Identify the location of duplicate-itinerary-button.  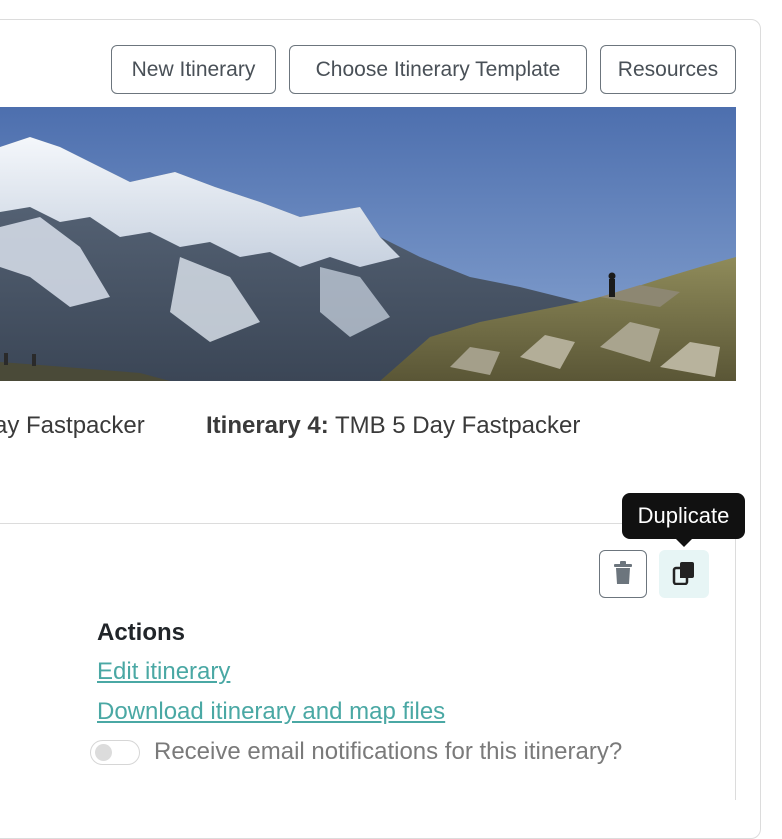
(684, 574).